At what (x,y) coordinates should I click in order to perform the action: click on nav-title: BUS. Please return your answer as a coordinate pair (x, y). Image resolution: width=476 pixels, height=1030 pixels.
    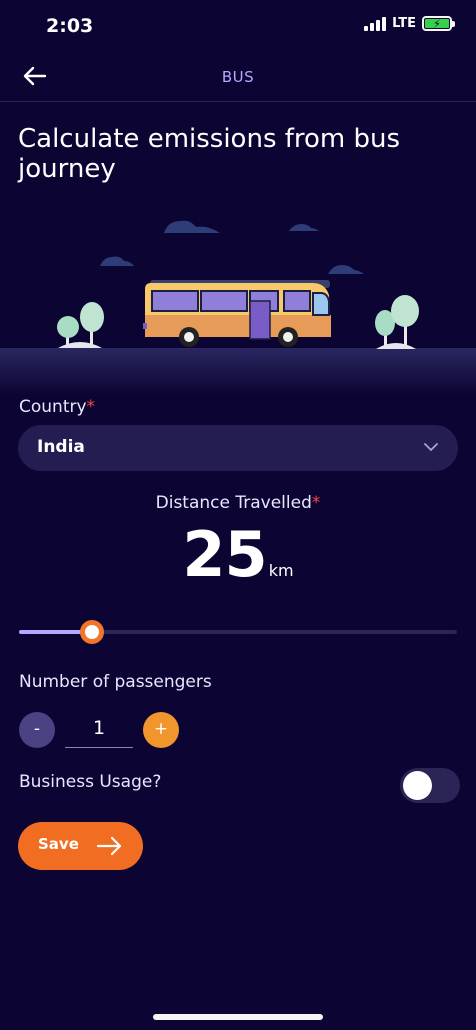
    Looking at the image, I should click on (238, 77).